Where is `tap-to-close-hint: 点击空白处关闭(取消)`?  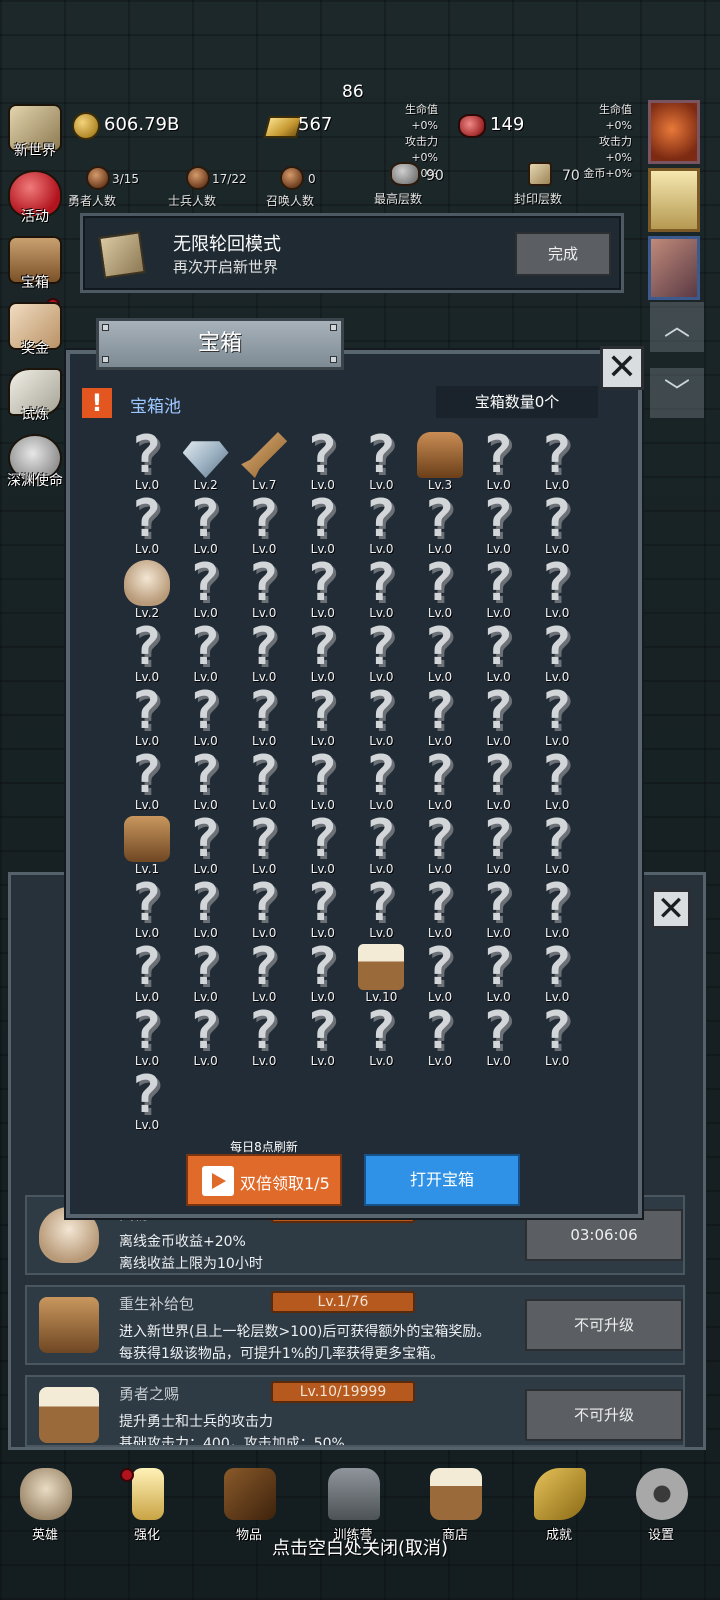
tap-to-close-hint: 点击空白处关闭(取消) is located at coordinates (360, 1547).